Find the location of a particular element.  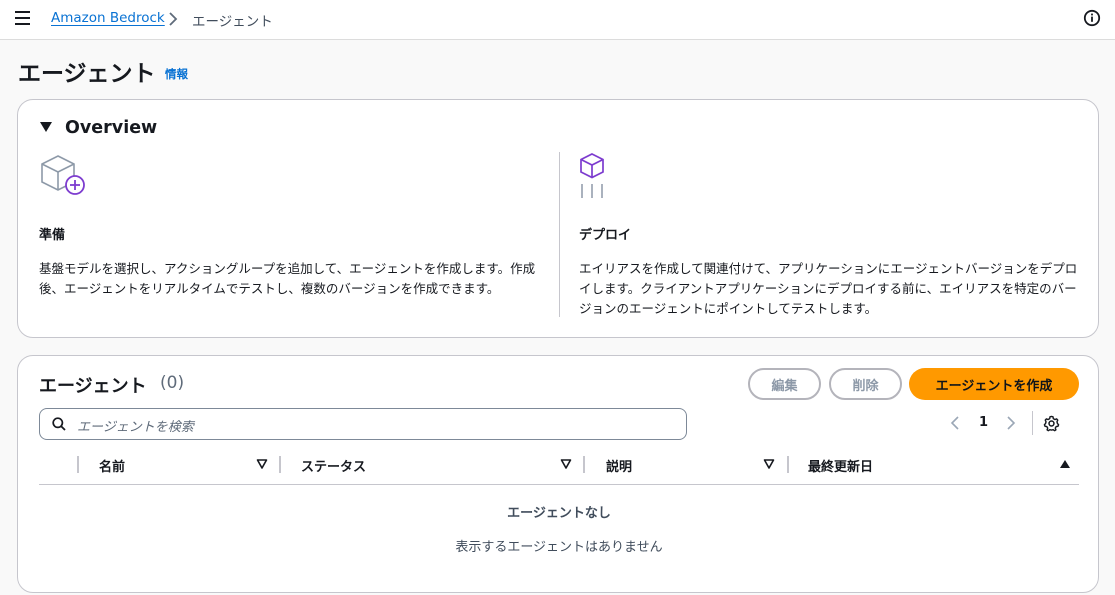

table-header: 名前 ステータス 説明 最終更新日 is located at coordinates (559, 469).